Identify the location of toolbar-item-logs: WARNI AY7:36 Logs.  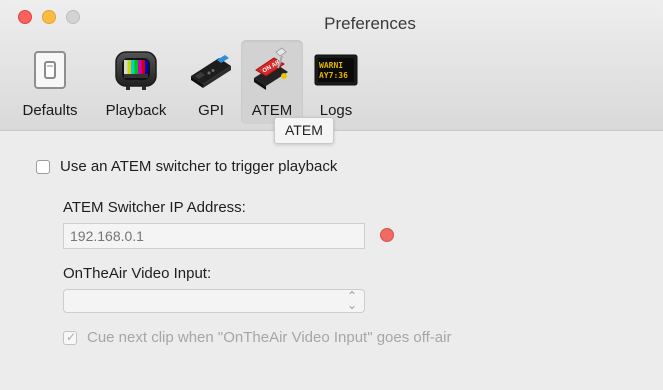
(336, 82).